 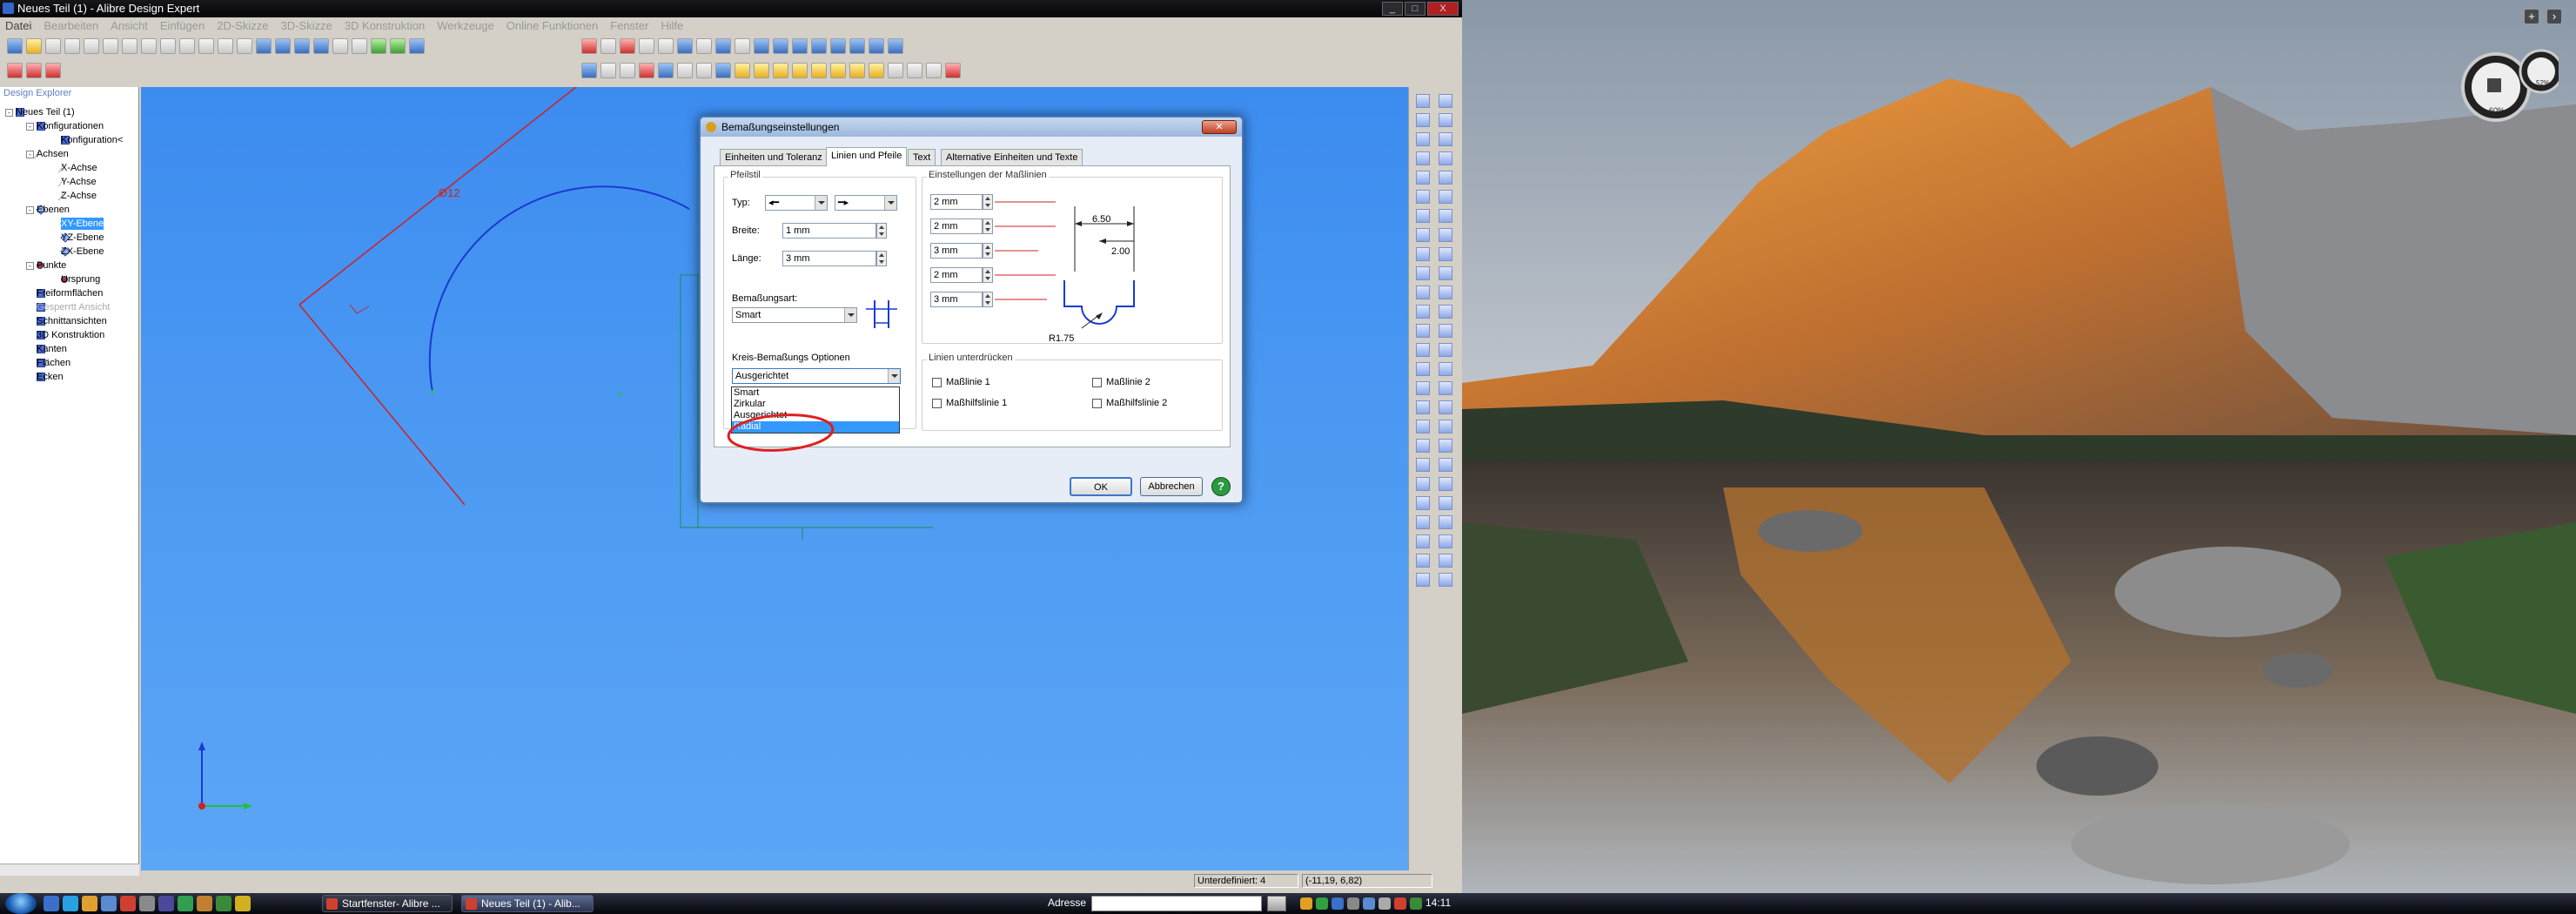 What do you see at coordinates (243, 26) in the screenshot?
I see `menu-2d-skizze: 2D-Skizze` at bounding box center [243, 26].